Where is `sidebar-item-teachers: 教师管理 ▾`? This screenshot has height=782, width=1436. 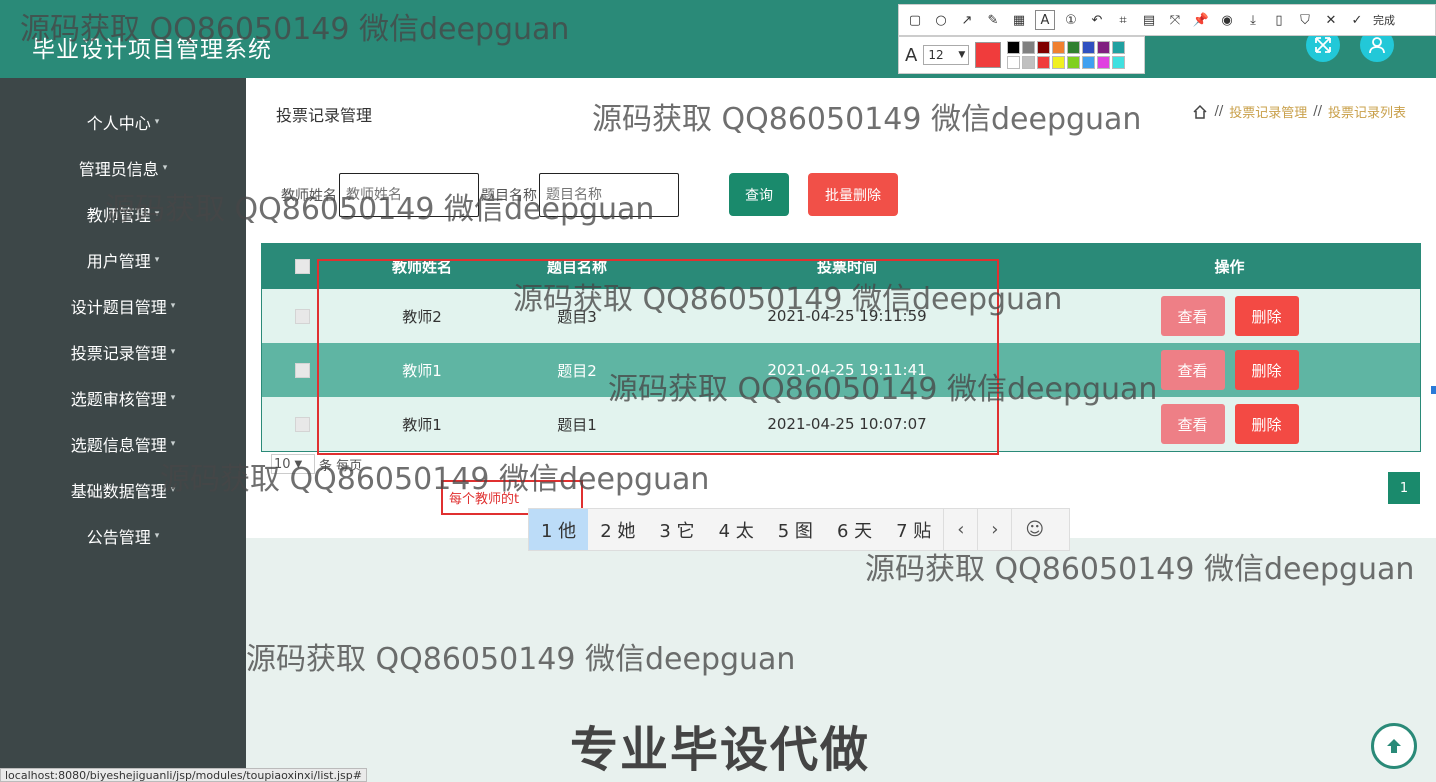
sidebar-item-teachers: 教师管理 ▾ is located at coordinates (123, 214).